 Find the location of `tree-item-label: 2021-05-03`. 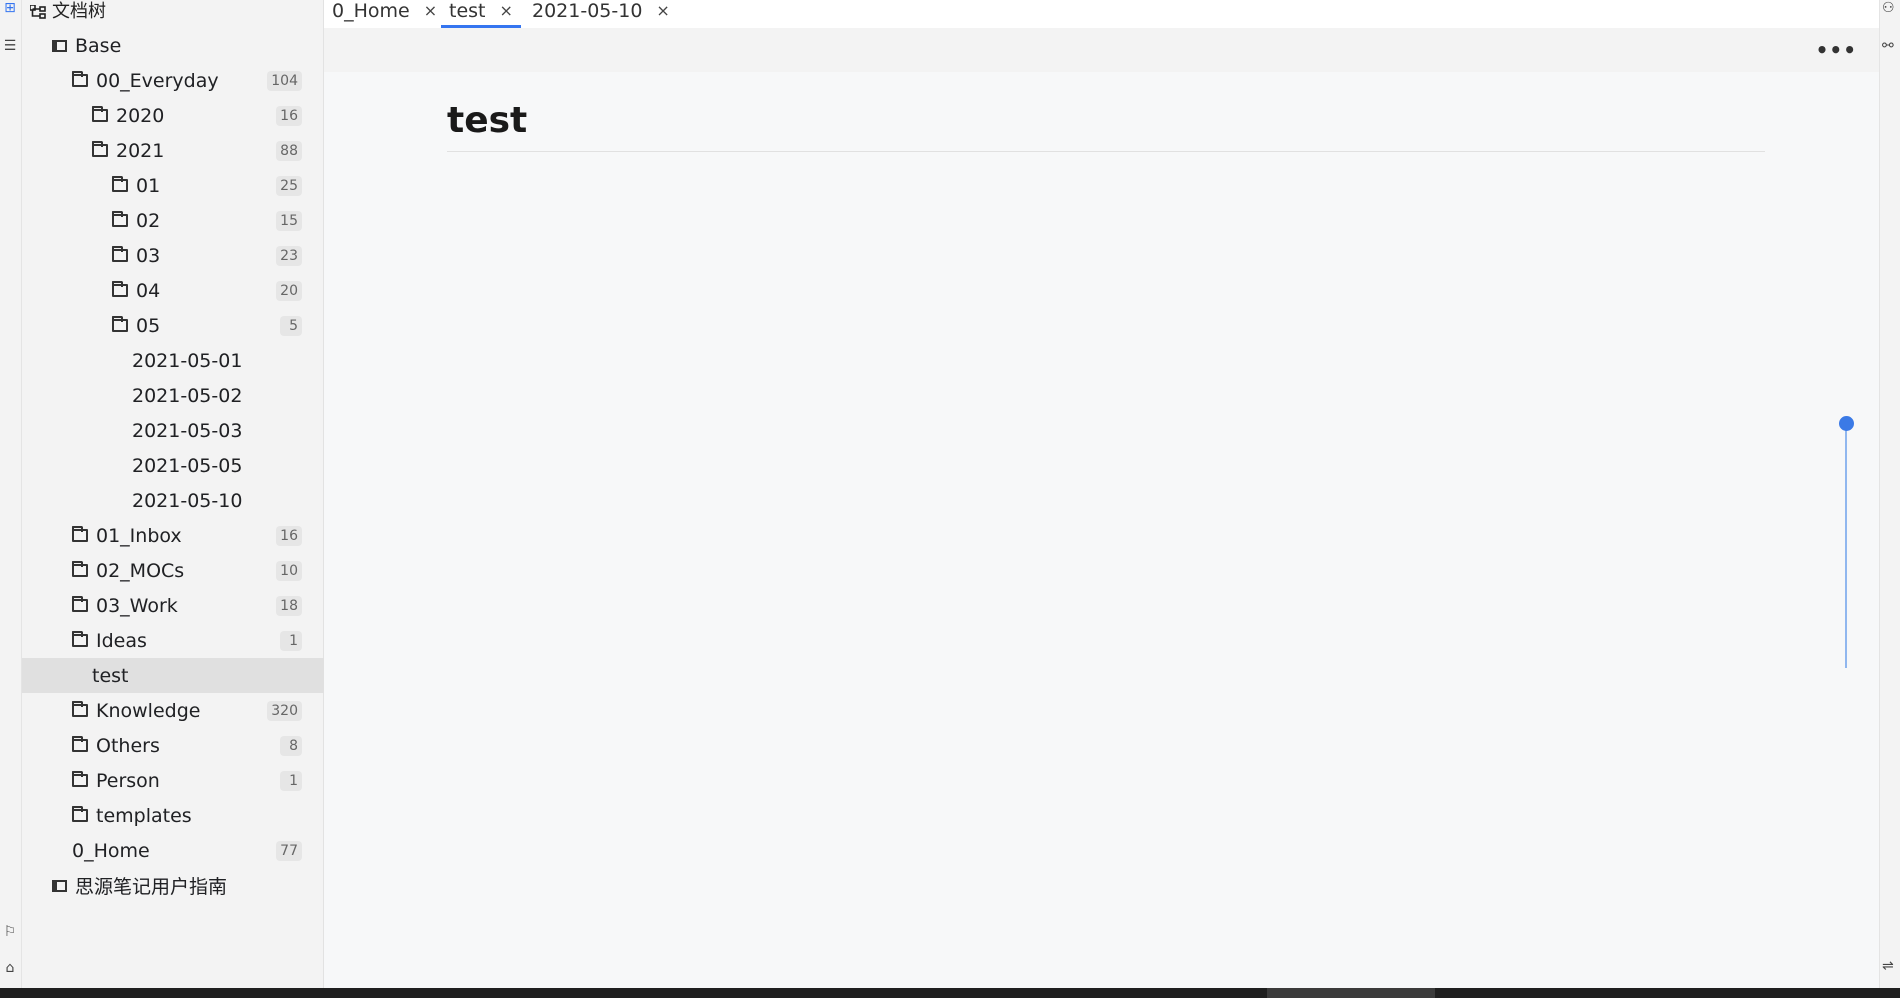

tree-item-label: 2021-05-03 is located at coordinates (187, 430).